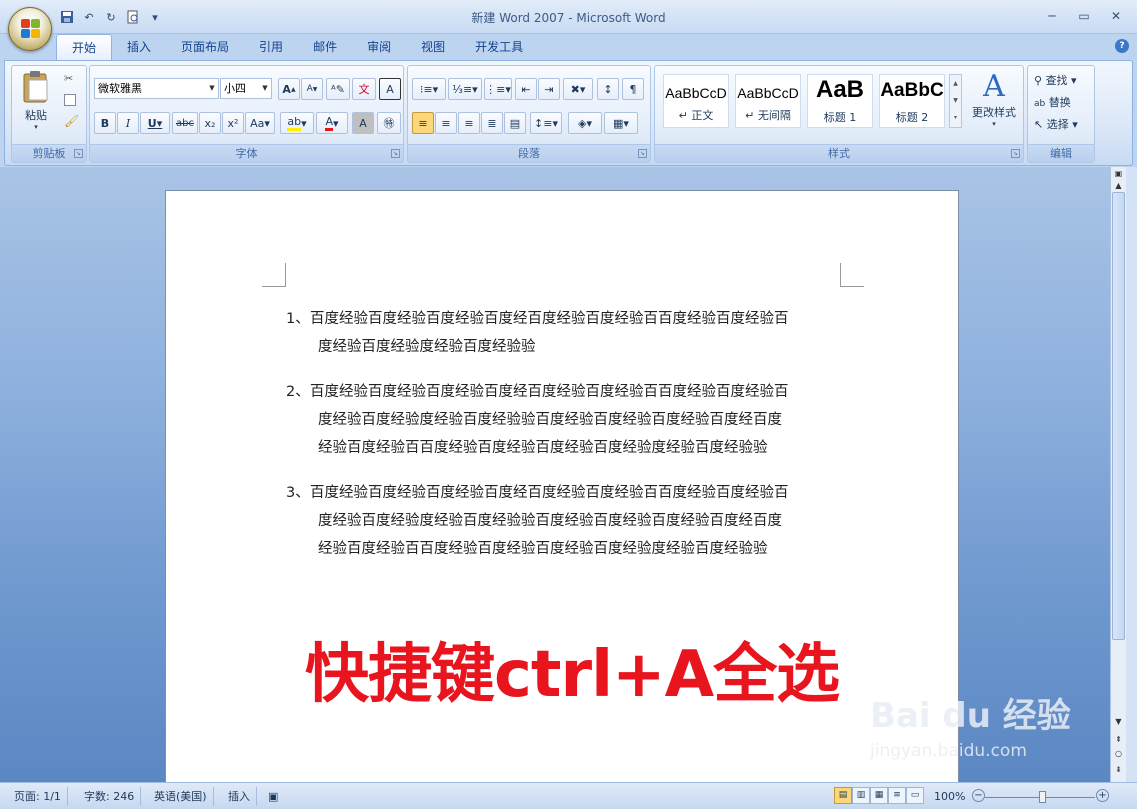 The height and width of the screenshot is (809, 1137). Describe the element at coordinates (1118, 186) in the screenshot. I see `scroll-up-icon: ▲` at that location.